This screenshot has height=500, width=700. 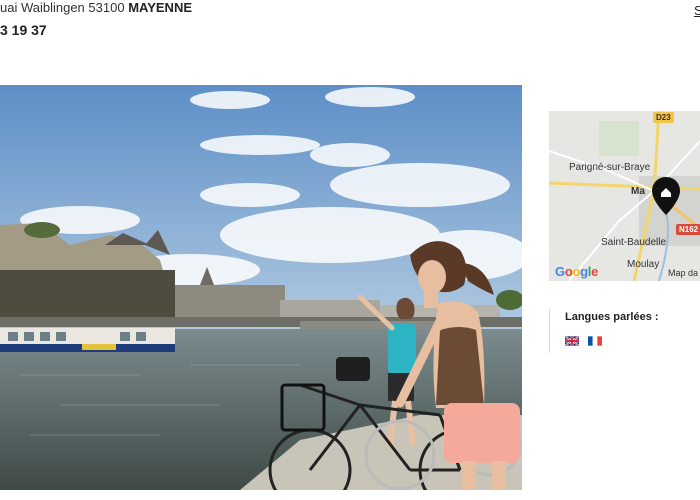 I want to click on road-n162-label: N162, so click(x=688, y=229).